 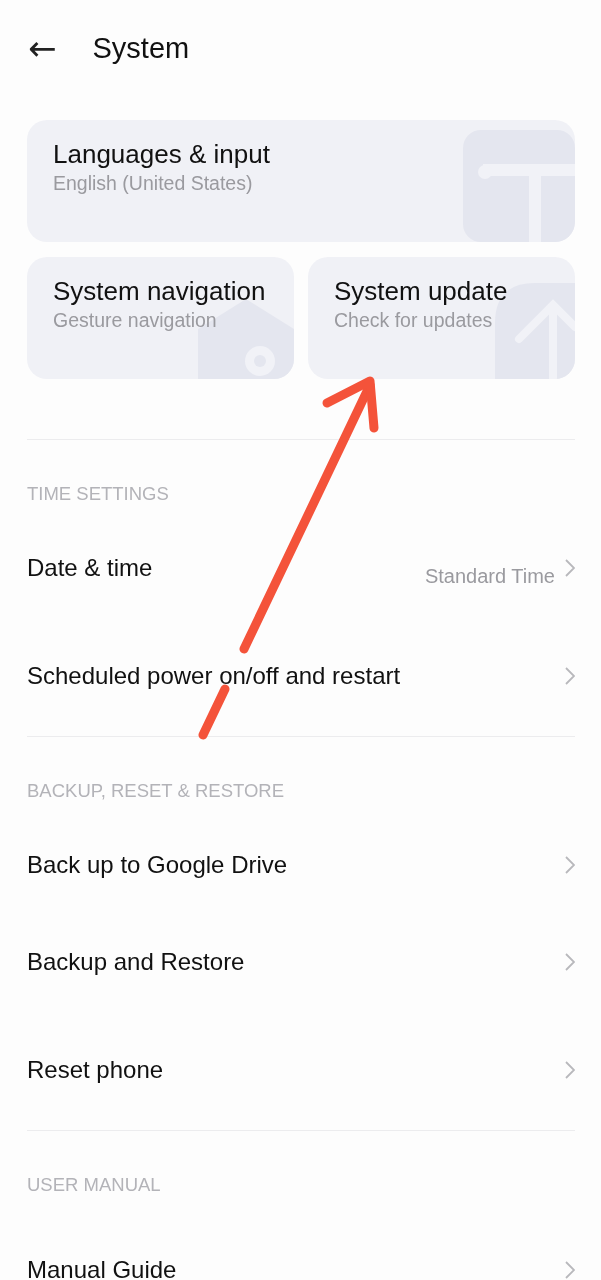 What do you see at coordinates (153, 183) in the screenshot?
I see `card-subtitle: English (United States)` at bounding box center [153, 183].